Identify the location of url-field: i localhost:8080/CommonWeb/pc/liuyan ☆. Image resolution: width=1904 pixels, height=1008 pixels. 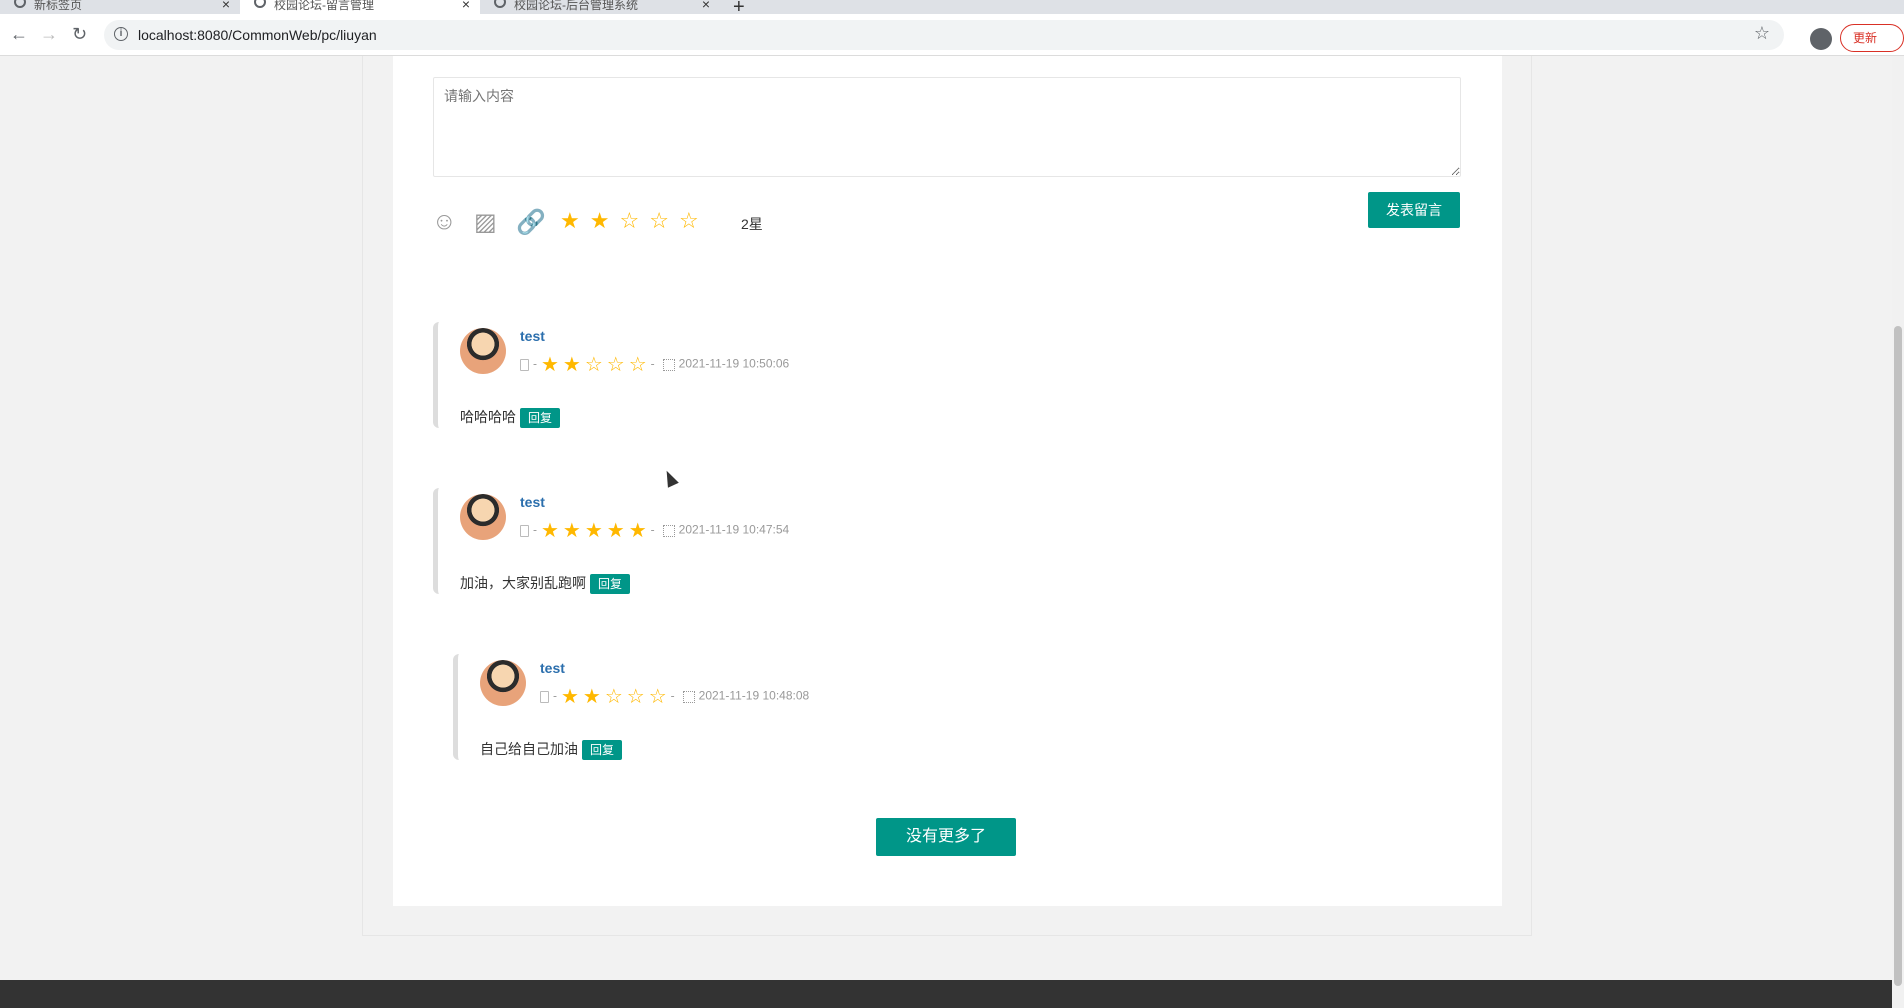
(944, 35).